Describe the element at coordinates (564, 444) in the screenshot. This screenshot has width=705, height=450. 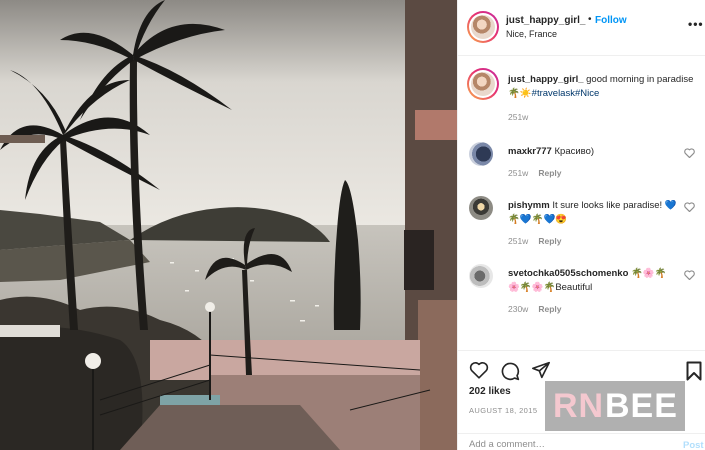
I see `comment-input` at that location.